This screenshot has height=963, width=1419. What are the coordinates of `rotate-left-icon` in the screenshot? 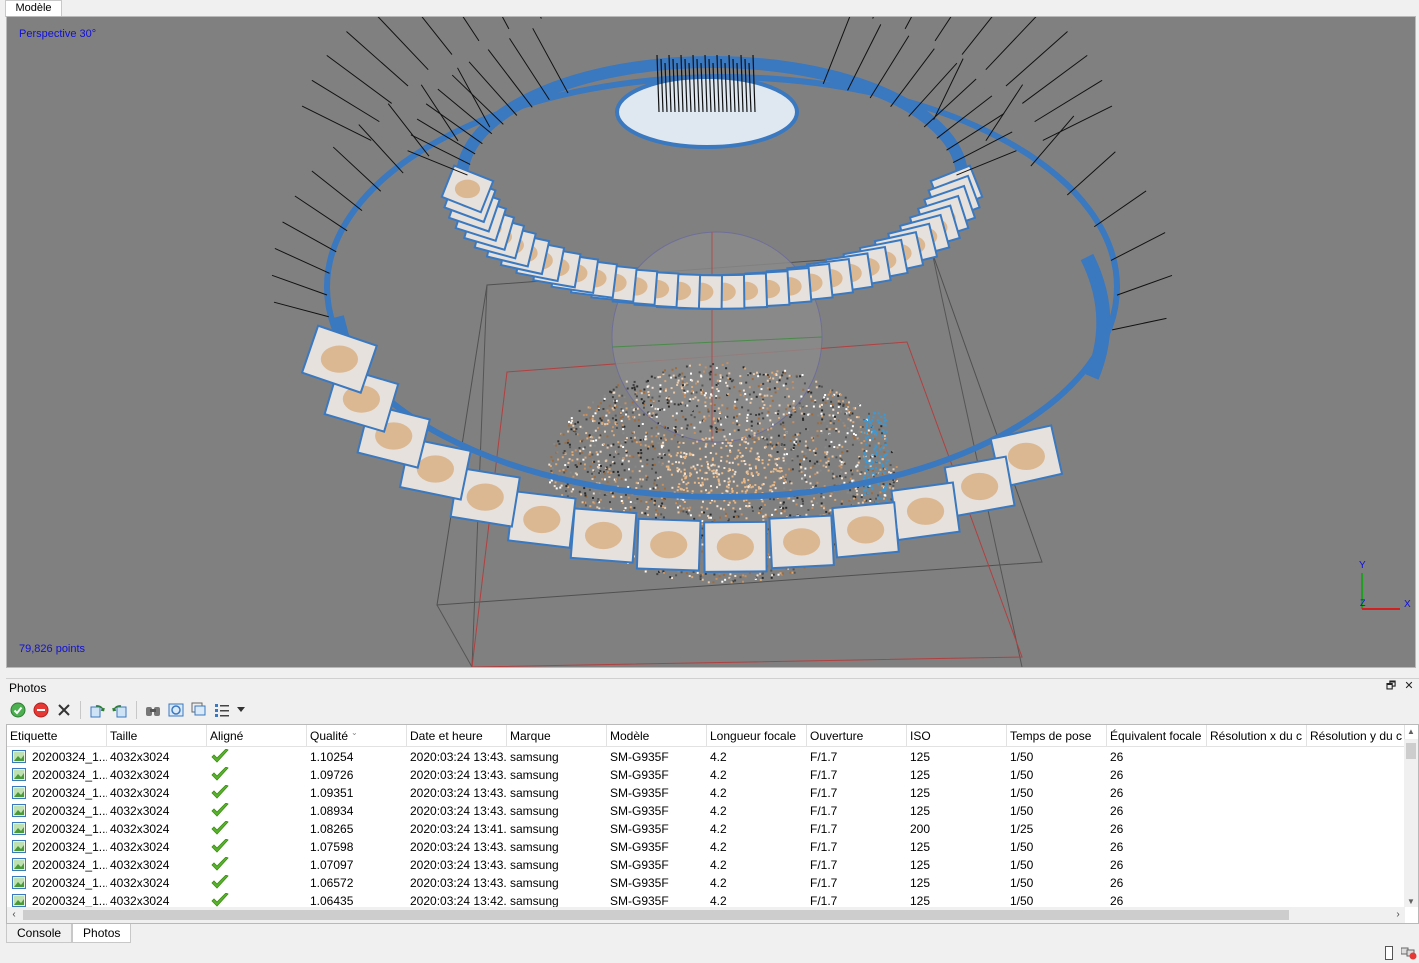 It's located at (120, 710).